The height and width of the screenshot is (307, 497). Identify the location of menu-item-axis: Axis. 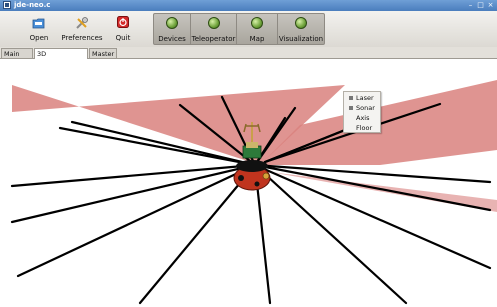
(363, 118).